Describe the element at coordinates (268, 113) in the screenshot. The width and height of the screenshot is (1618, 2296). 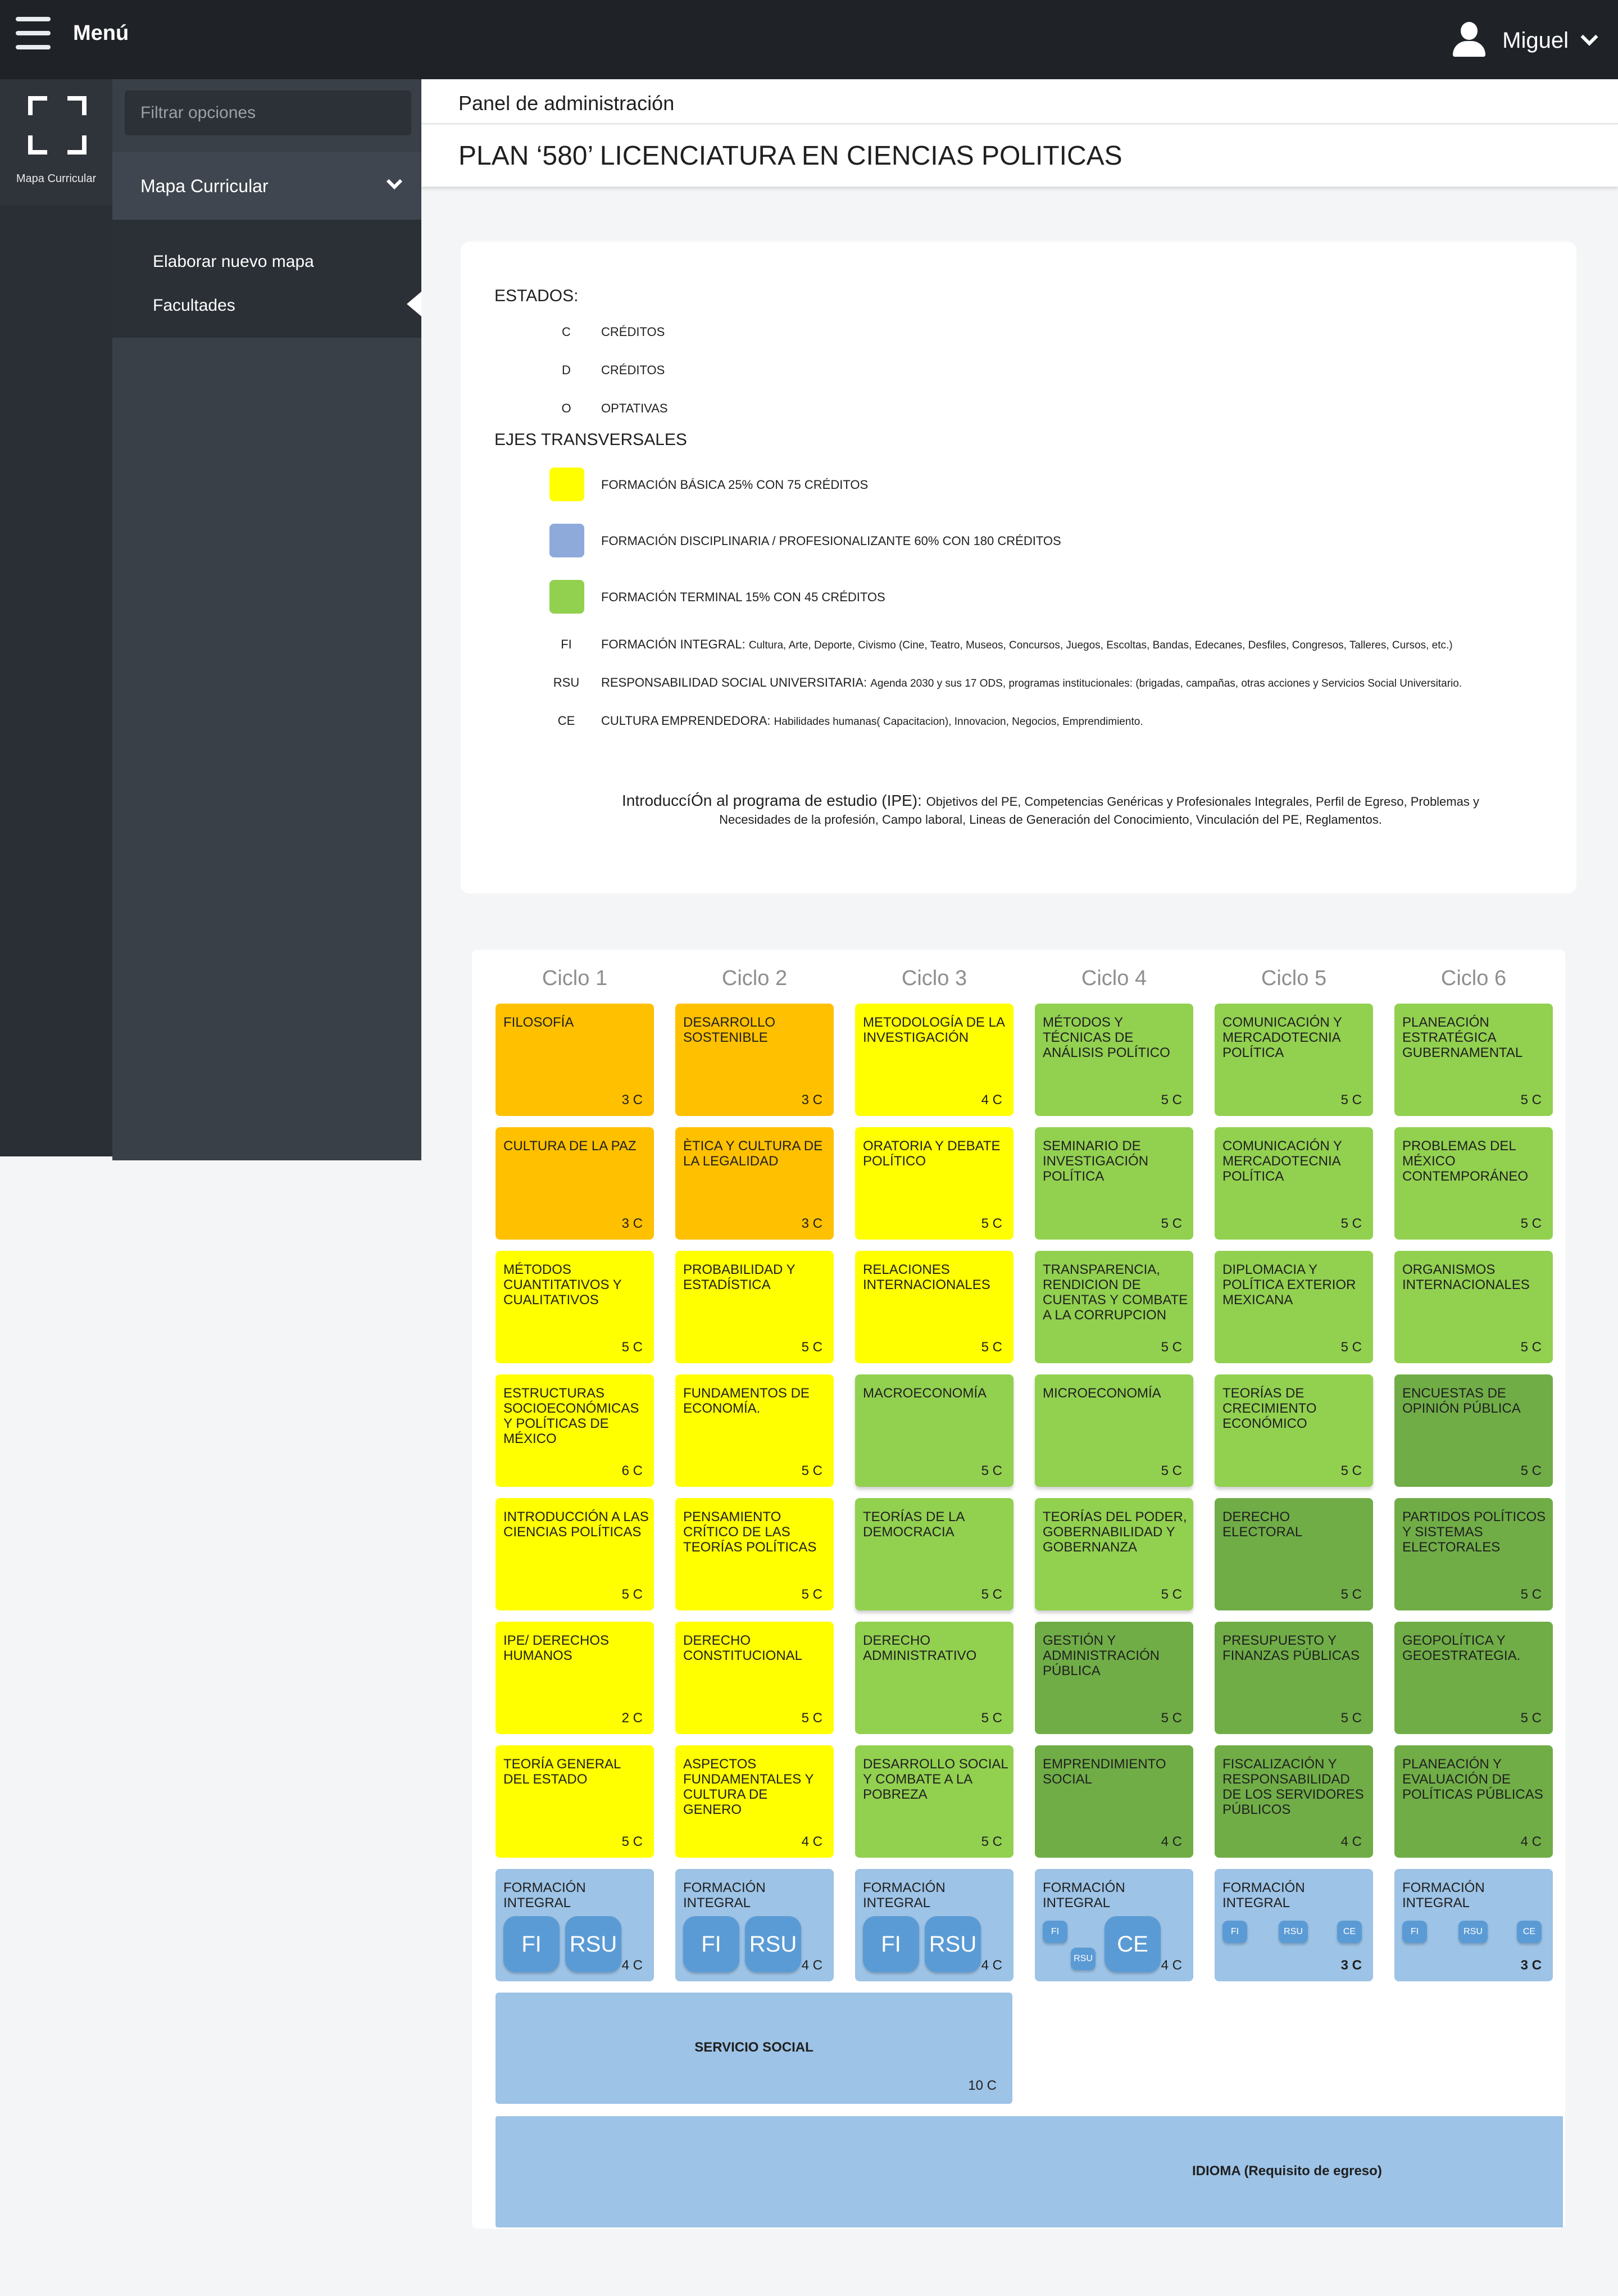
I see `filter-options-input` at that location.